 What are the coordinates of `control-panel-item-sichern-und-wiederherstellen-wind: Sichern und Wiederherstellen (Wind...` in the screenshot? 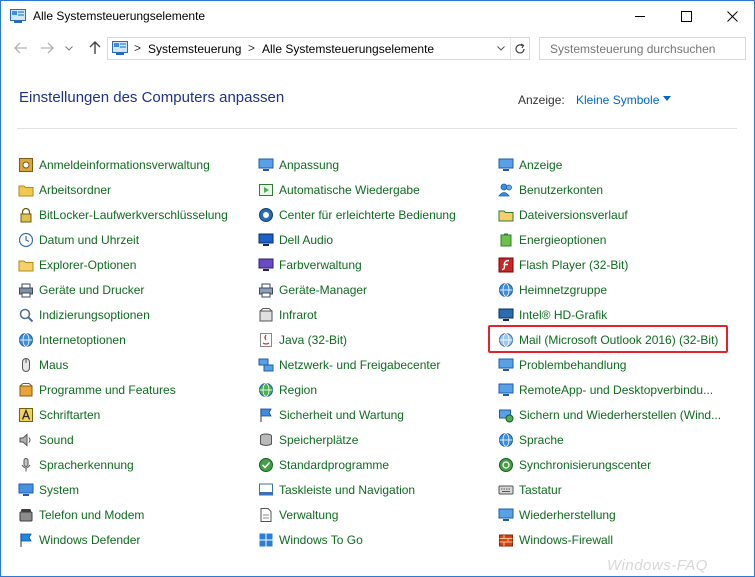 It's located at (609, 414).